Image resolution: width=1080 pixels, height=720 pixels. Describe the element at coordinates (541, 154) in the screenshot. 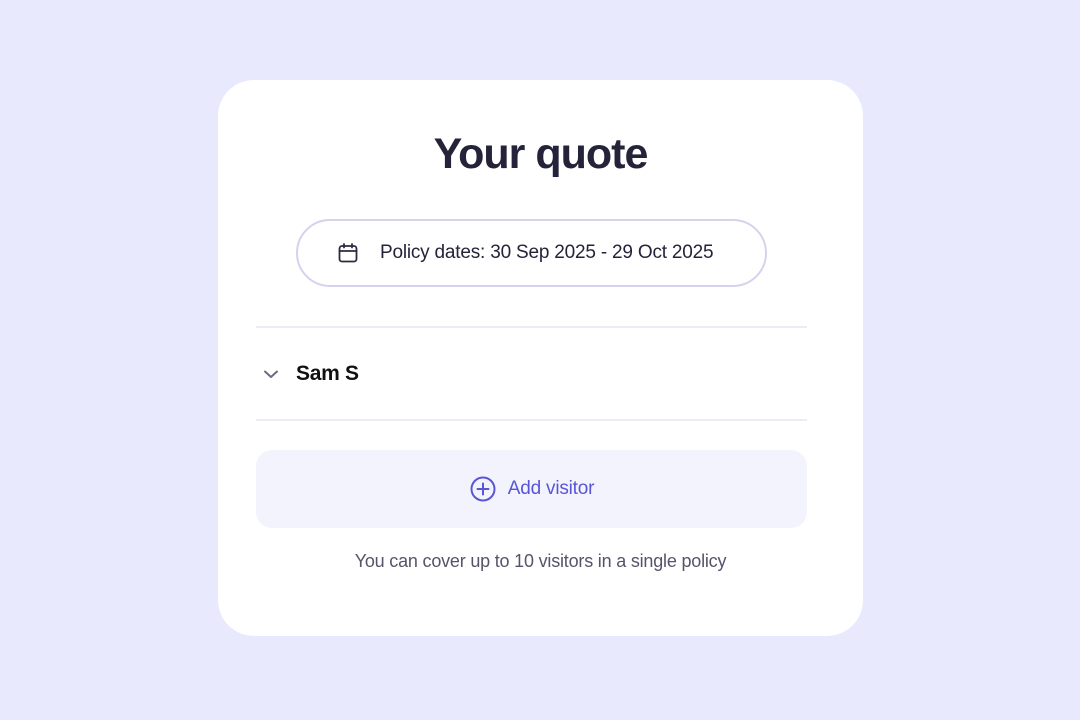

I see `page-title: Your quote` at that location.